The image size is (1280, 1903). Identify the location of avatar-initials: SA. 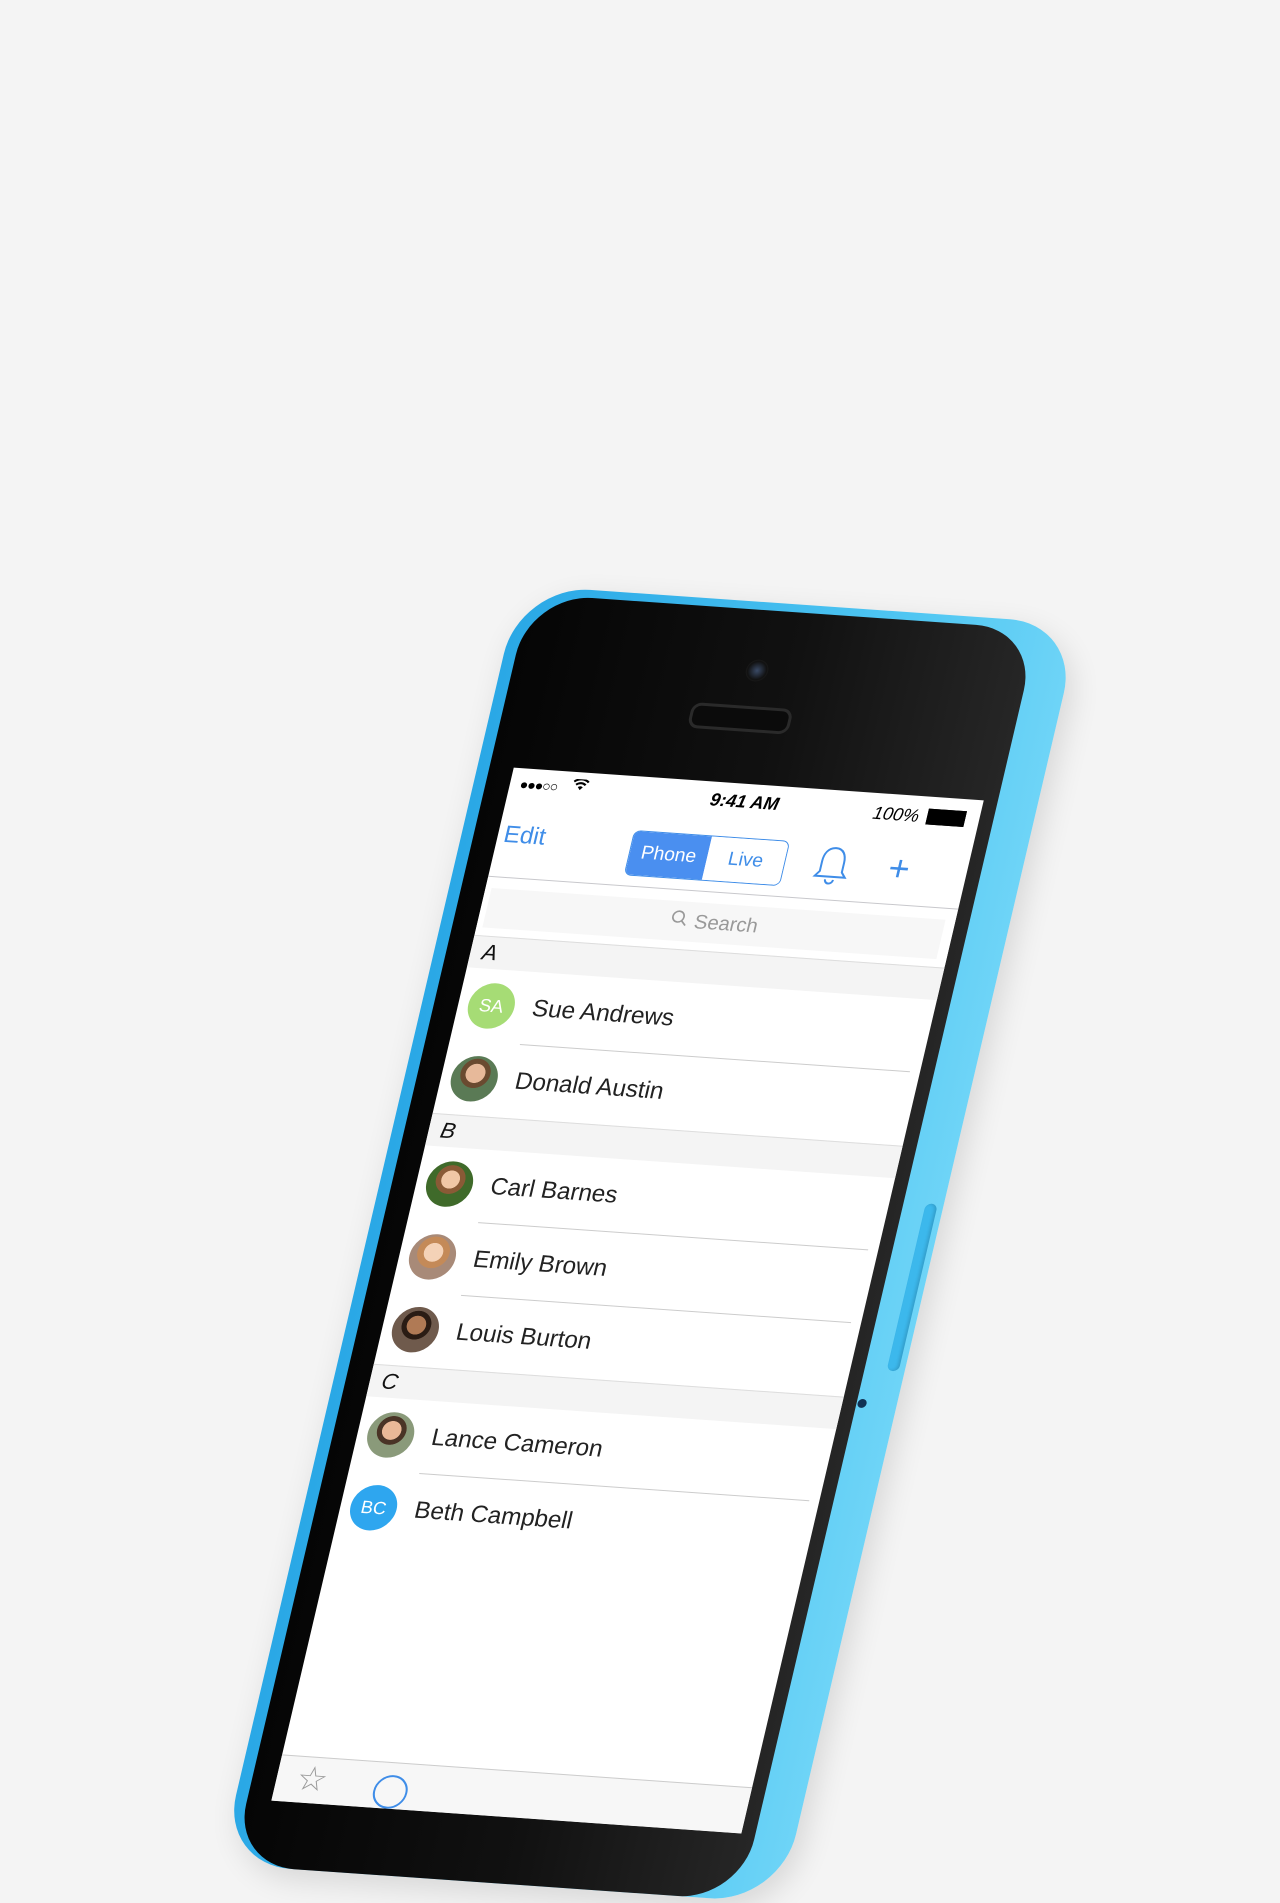
(491, 1006).